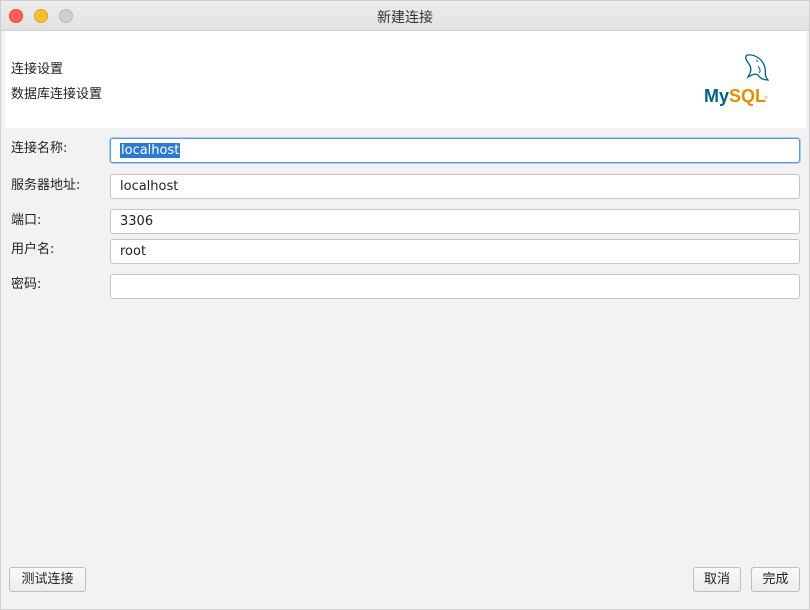  What do you see at coordinates (26, 284) in the screenshot?
I see `password-label: 密码:` at bounding box center [26, 284].